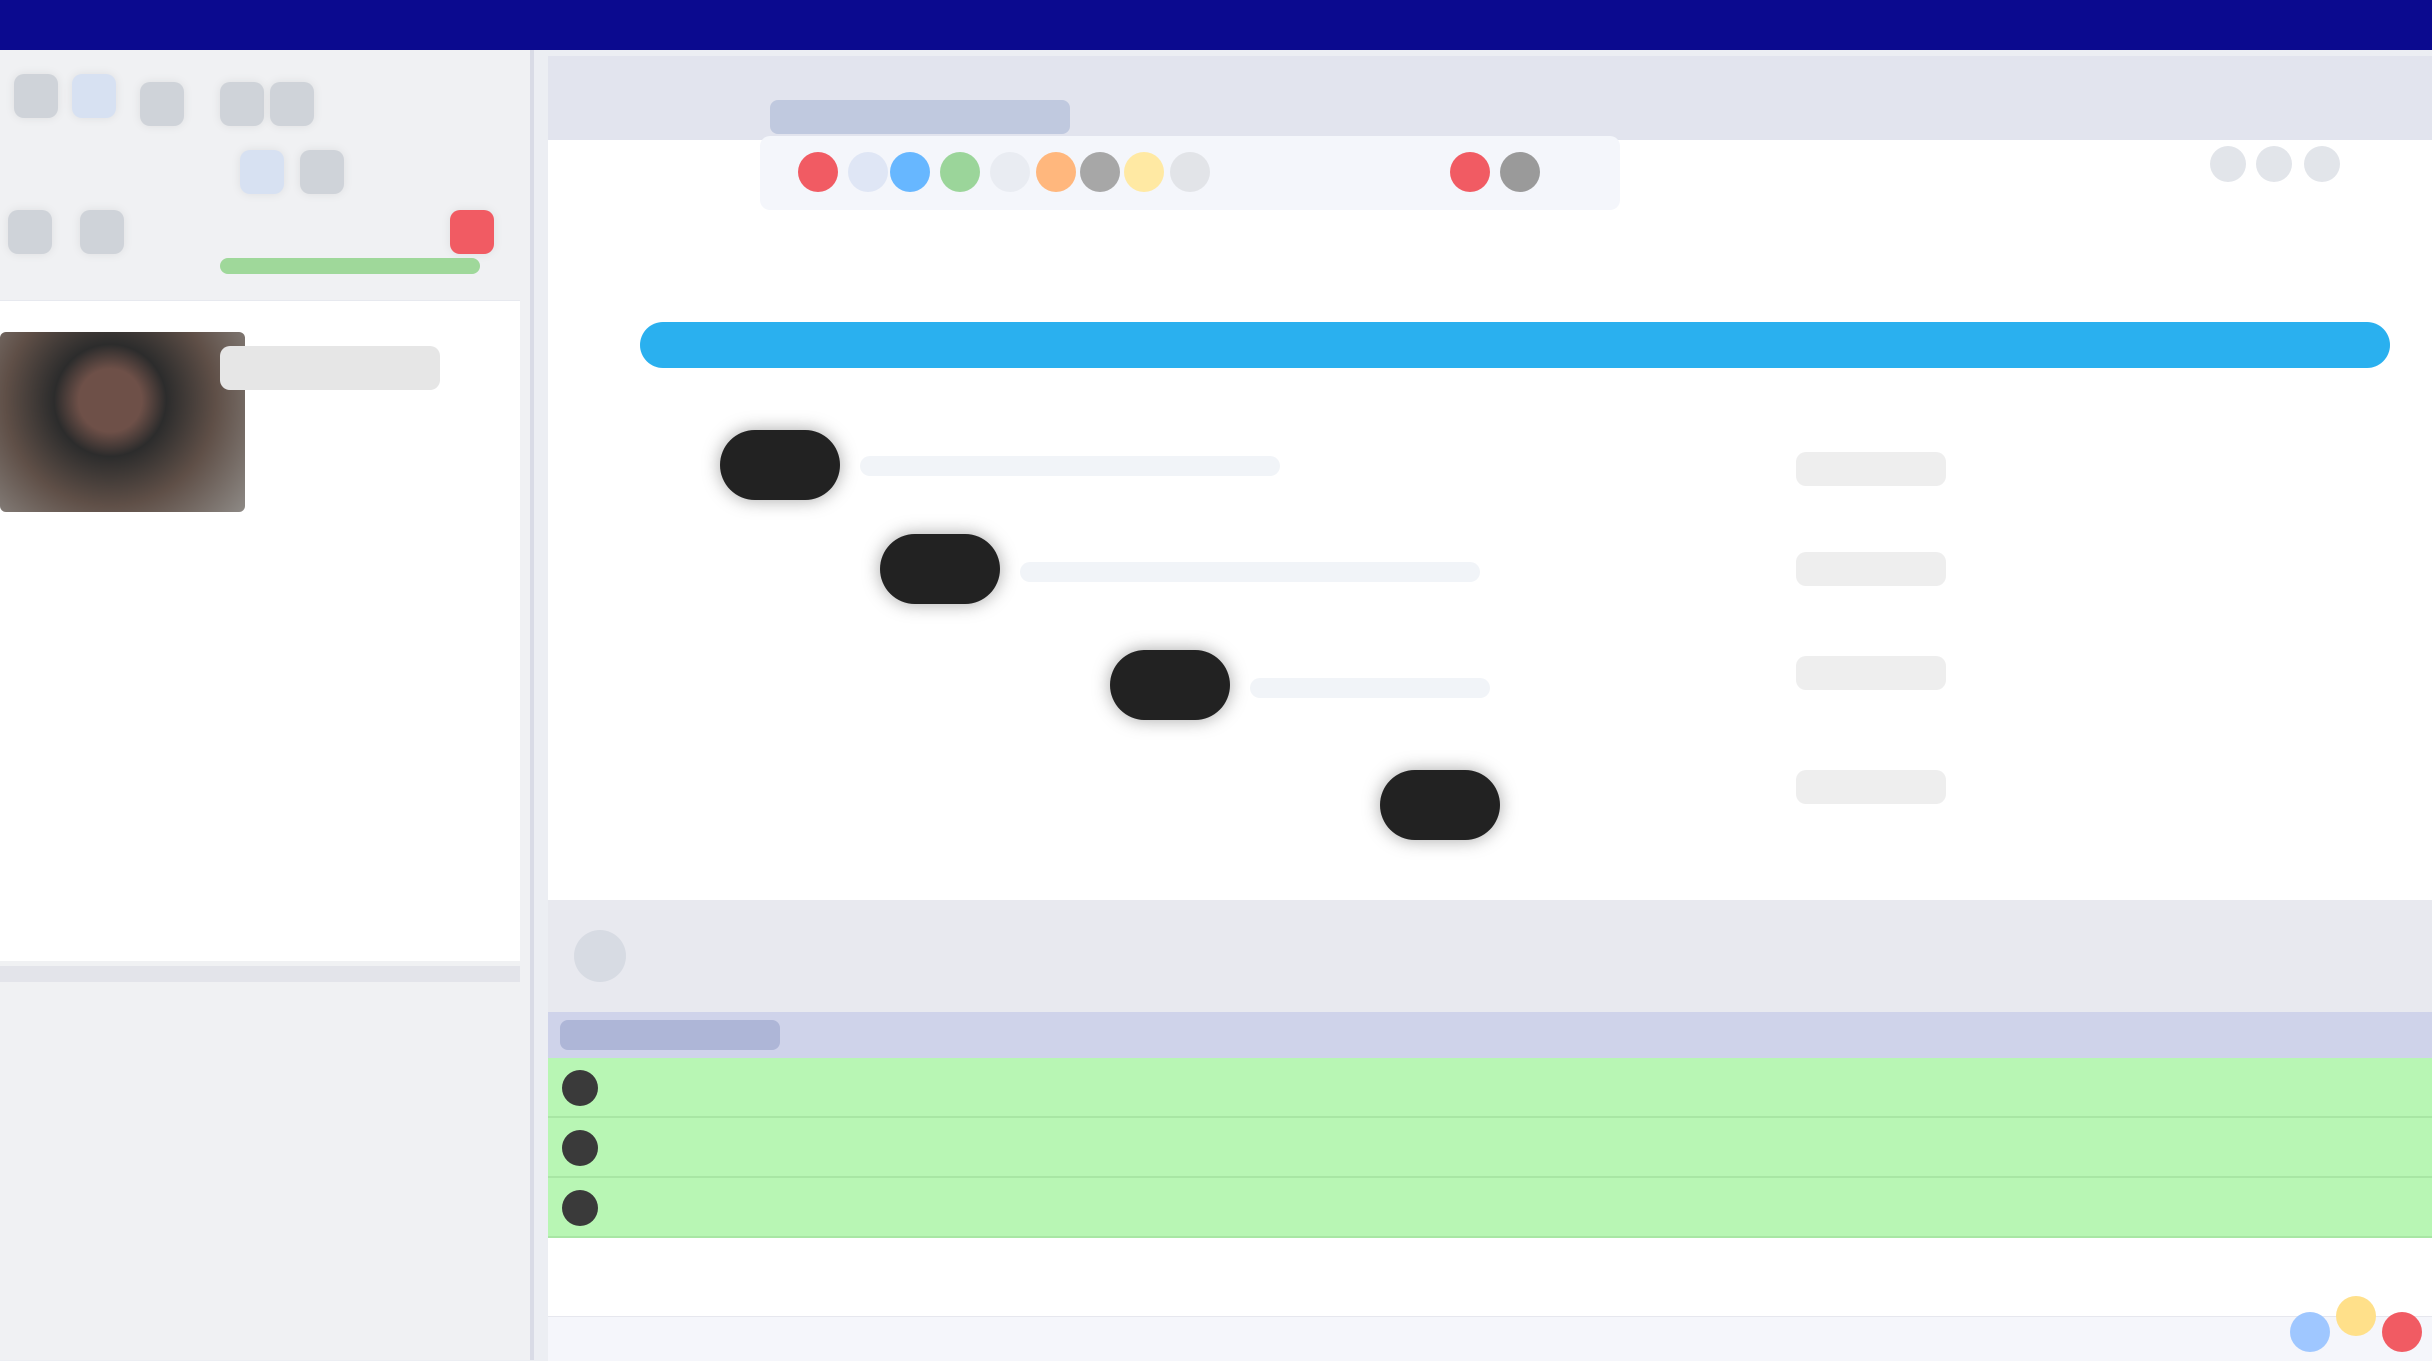  I want to click on left-status-bar, so click(350, 266).